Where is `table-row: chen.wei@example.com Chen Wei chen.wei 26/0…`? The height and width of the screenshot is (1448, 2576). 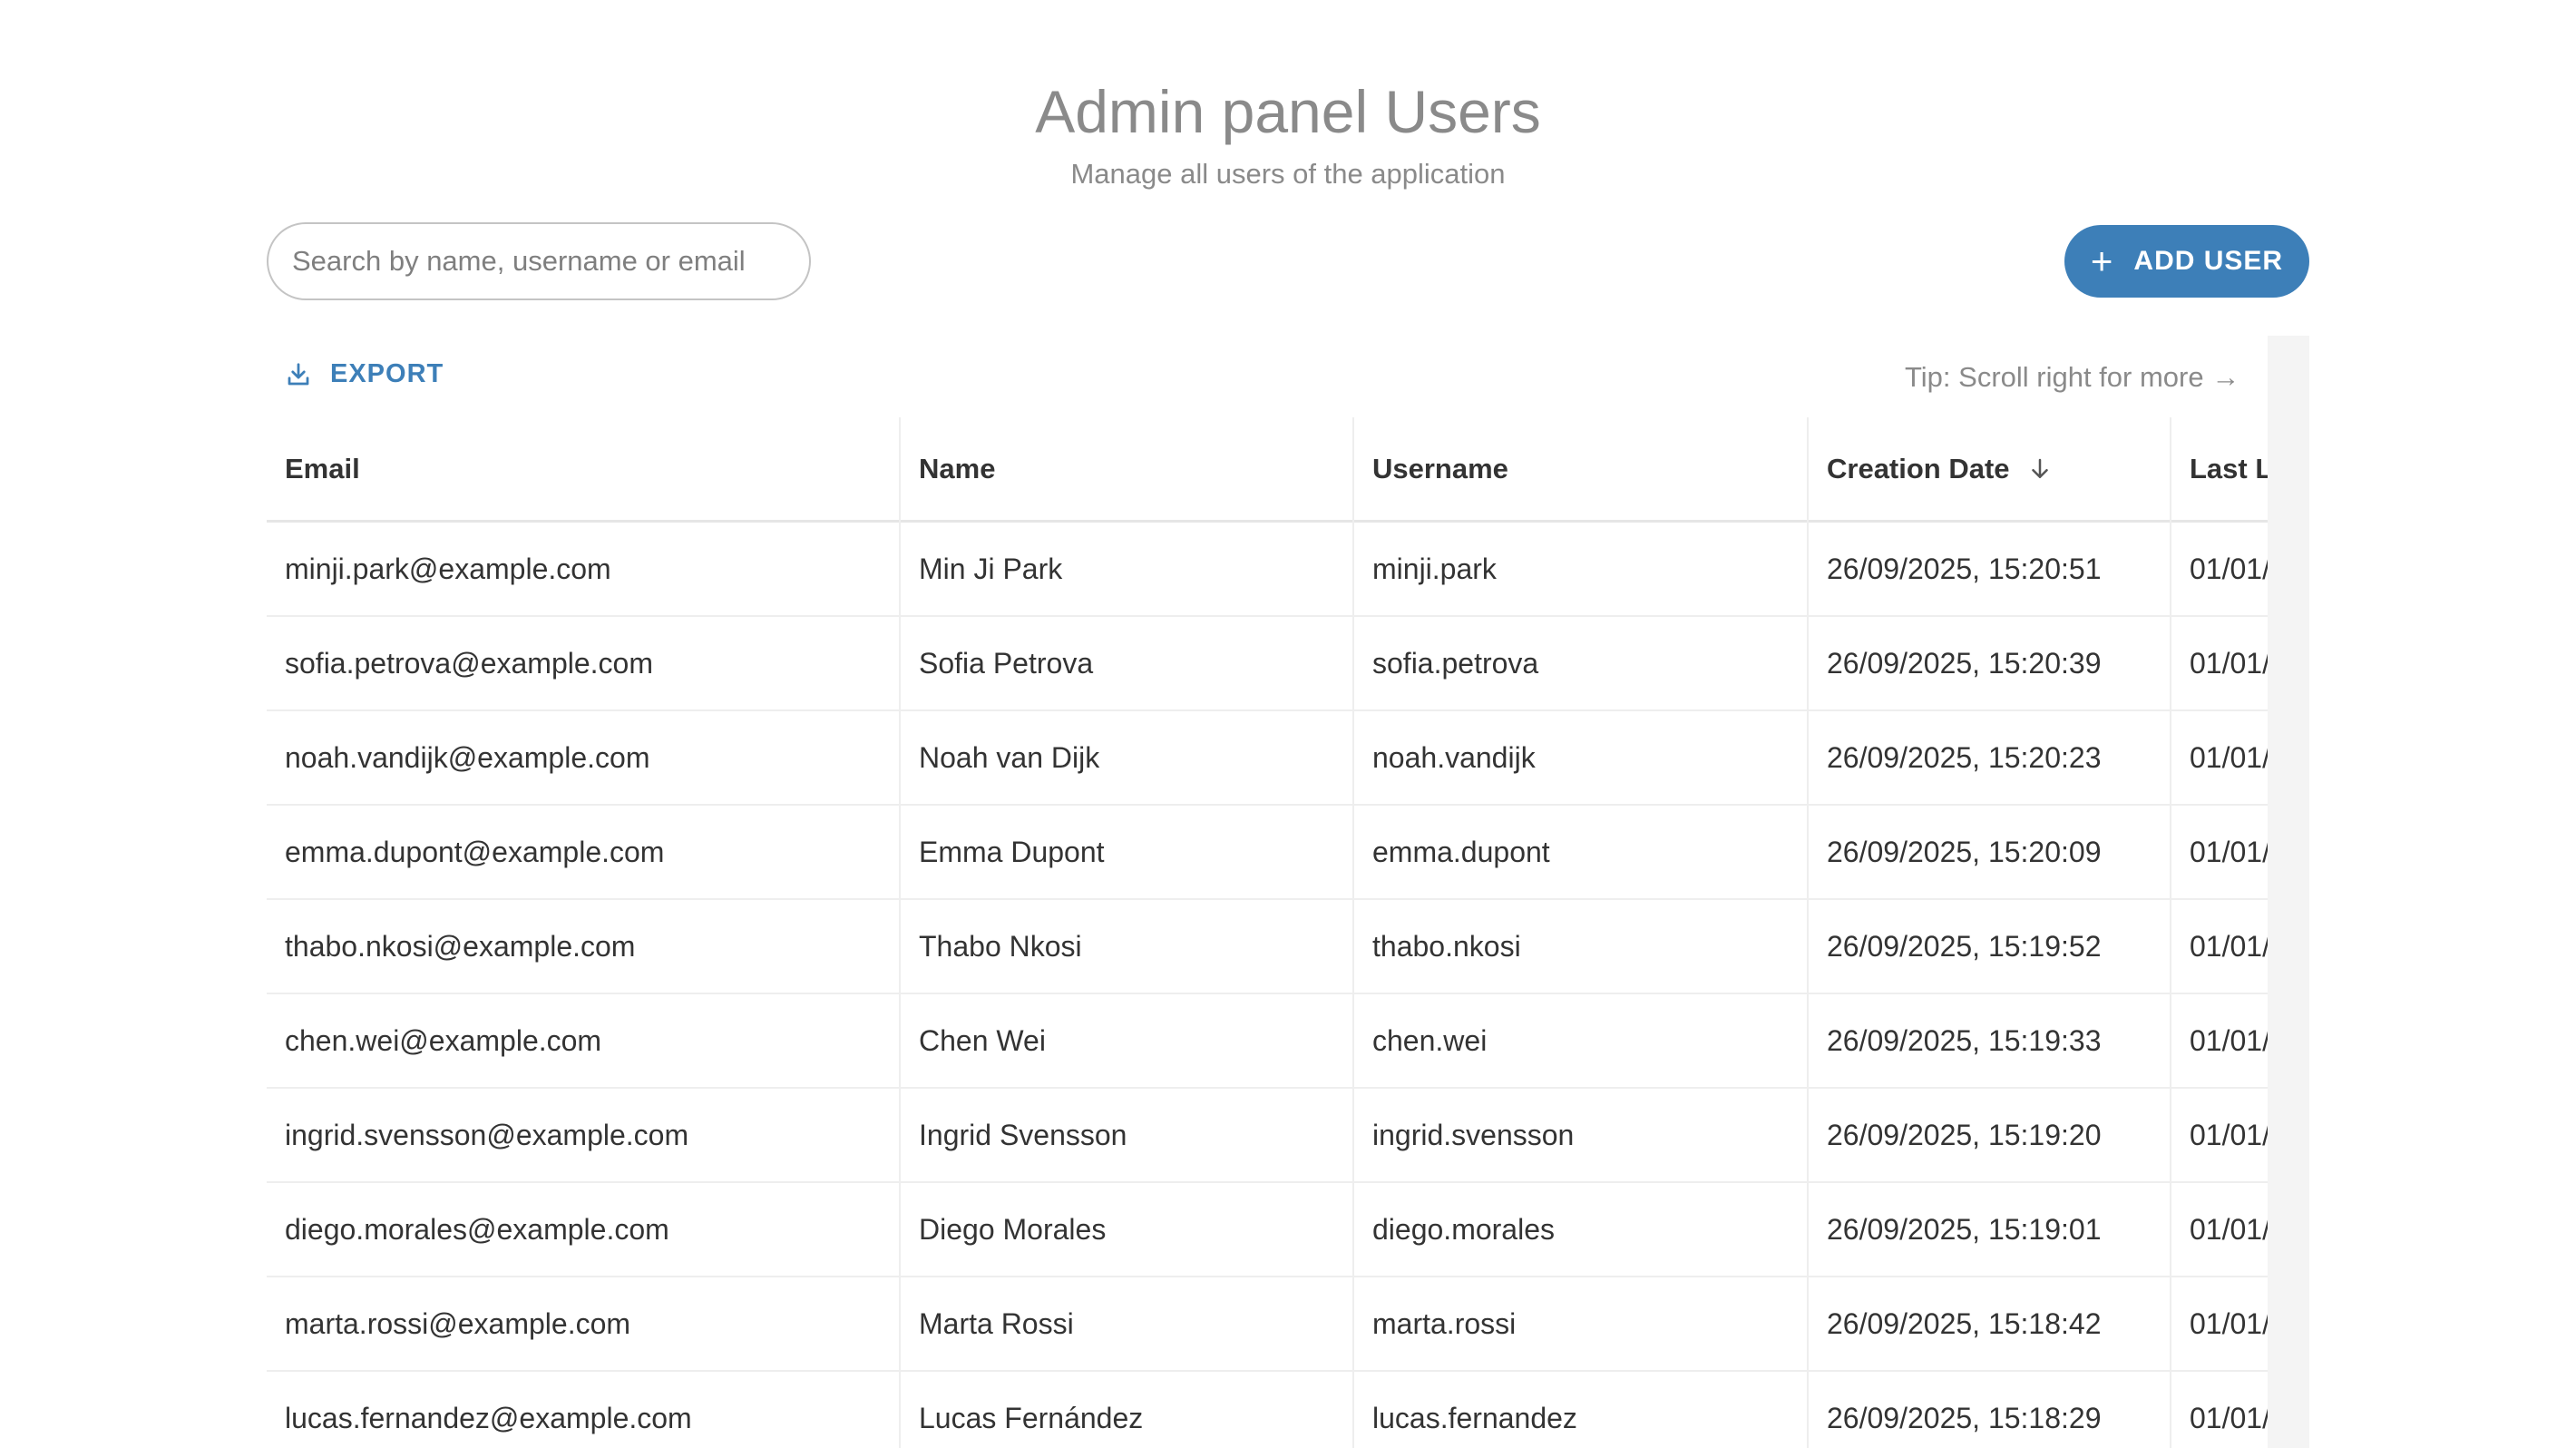 table-row: chen.wei@example.com Chen Wei chen.wei 26/0… is located at coordinates (1267, 1041).